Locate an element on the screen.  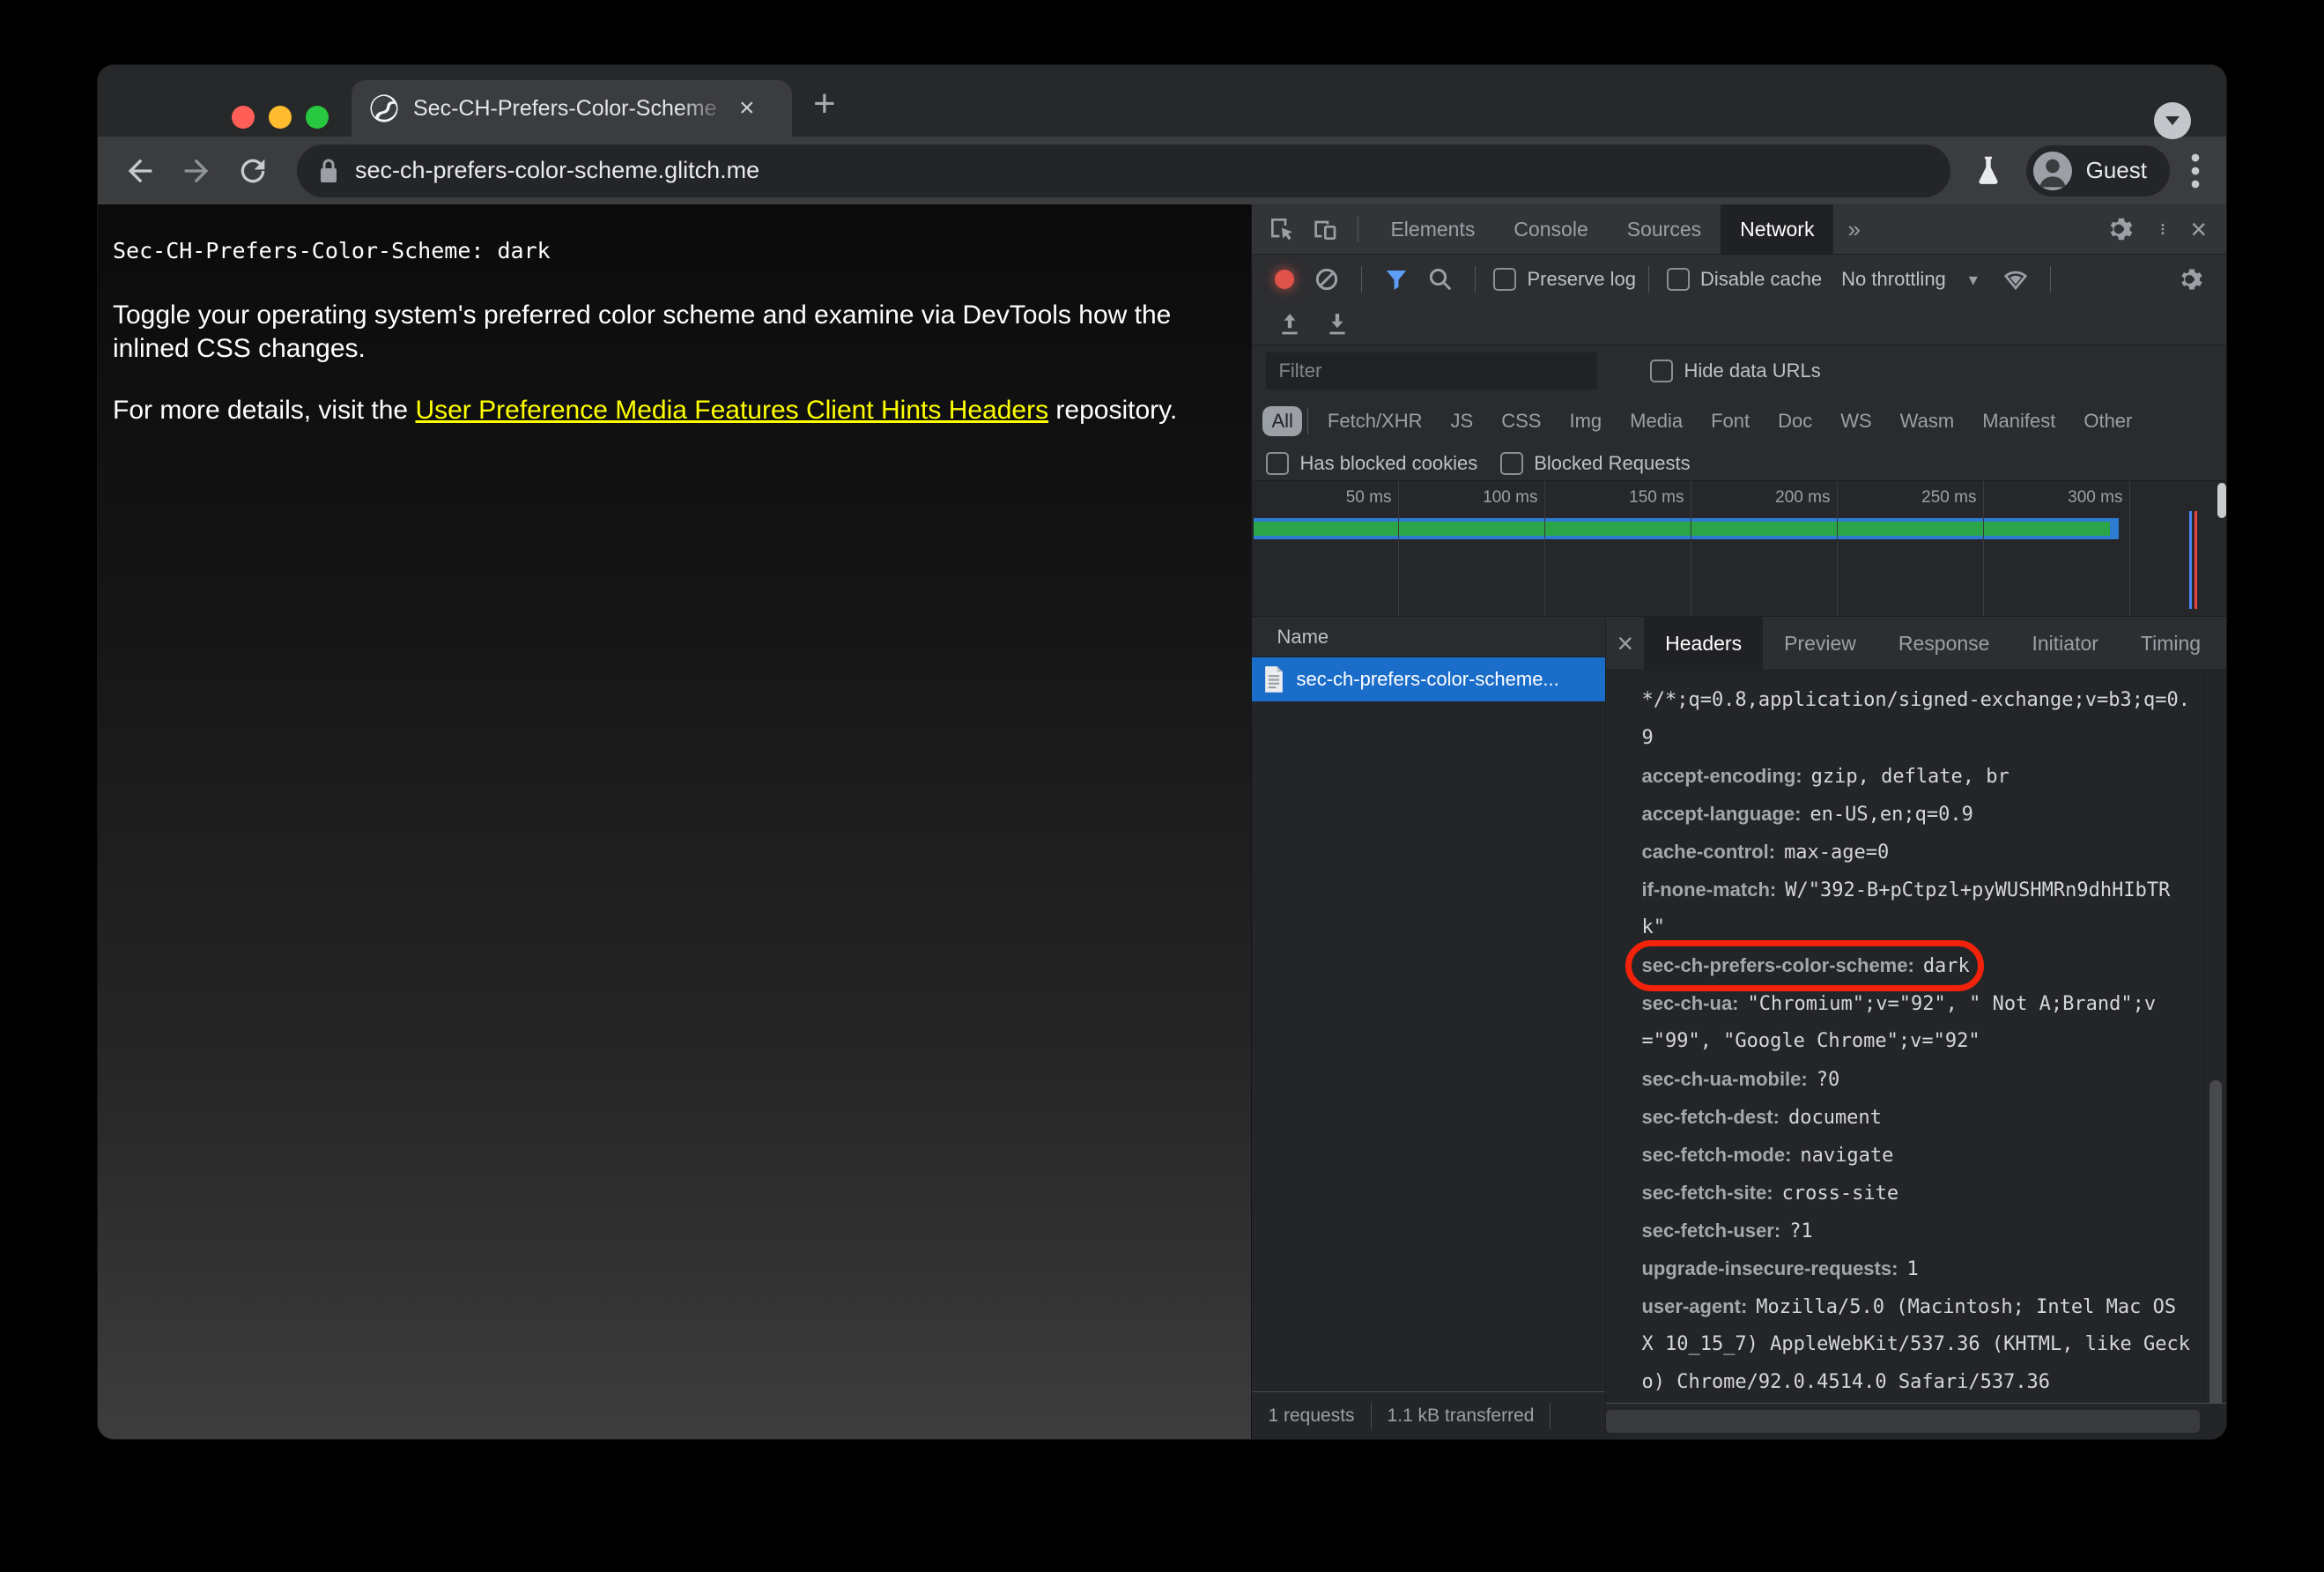
header-line-sec-fetch-user-: sec-fetch-user: ?1 is located at coordinates (1933, 1230).